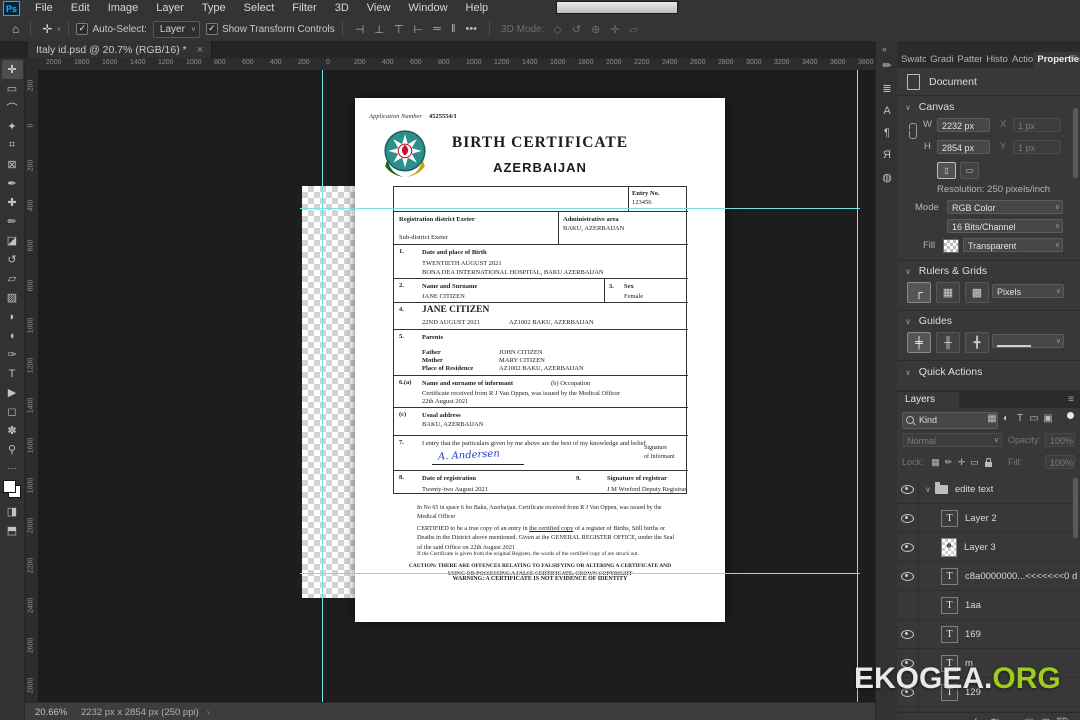 The width and height of the screenshot is (1080, 720). Describe the element at coordinates (1037, 125) in the screenshot. I see `x-field: 1 px` at that location.